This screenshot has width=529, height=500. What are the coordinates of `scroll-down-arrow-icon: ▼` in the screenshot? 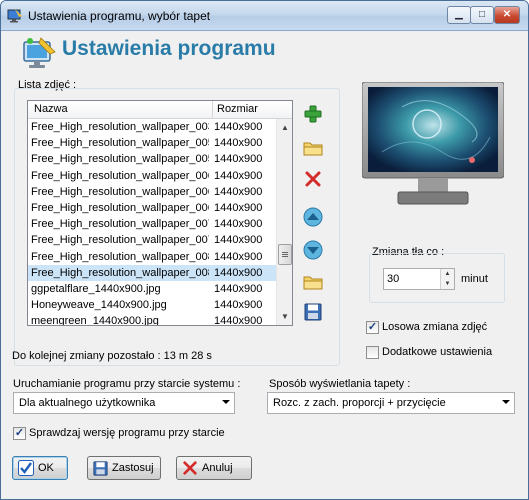 It's located at (284, 317).